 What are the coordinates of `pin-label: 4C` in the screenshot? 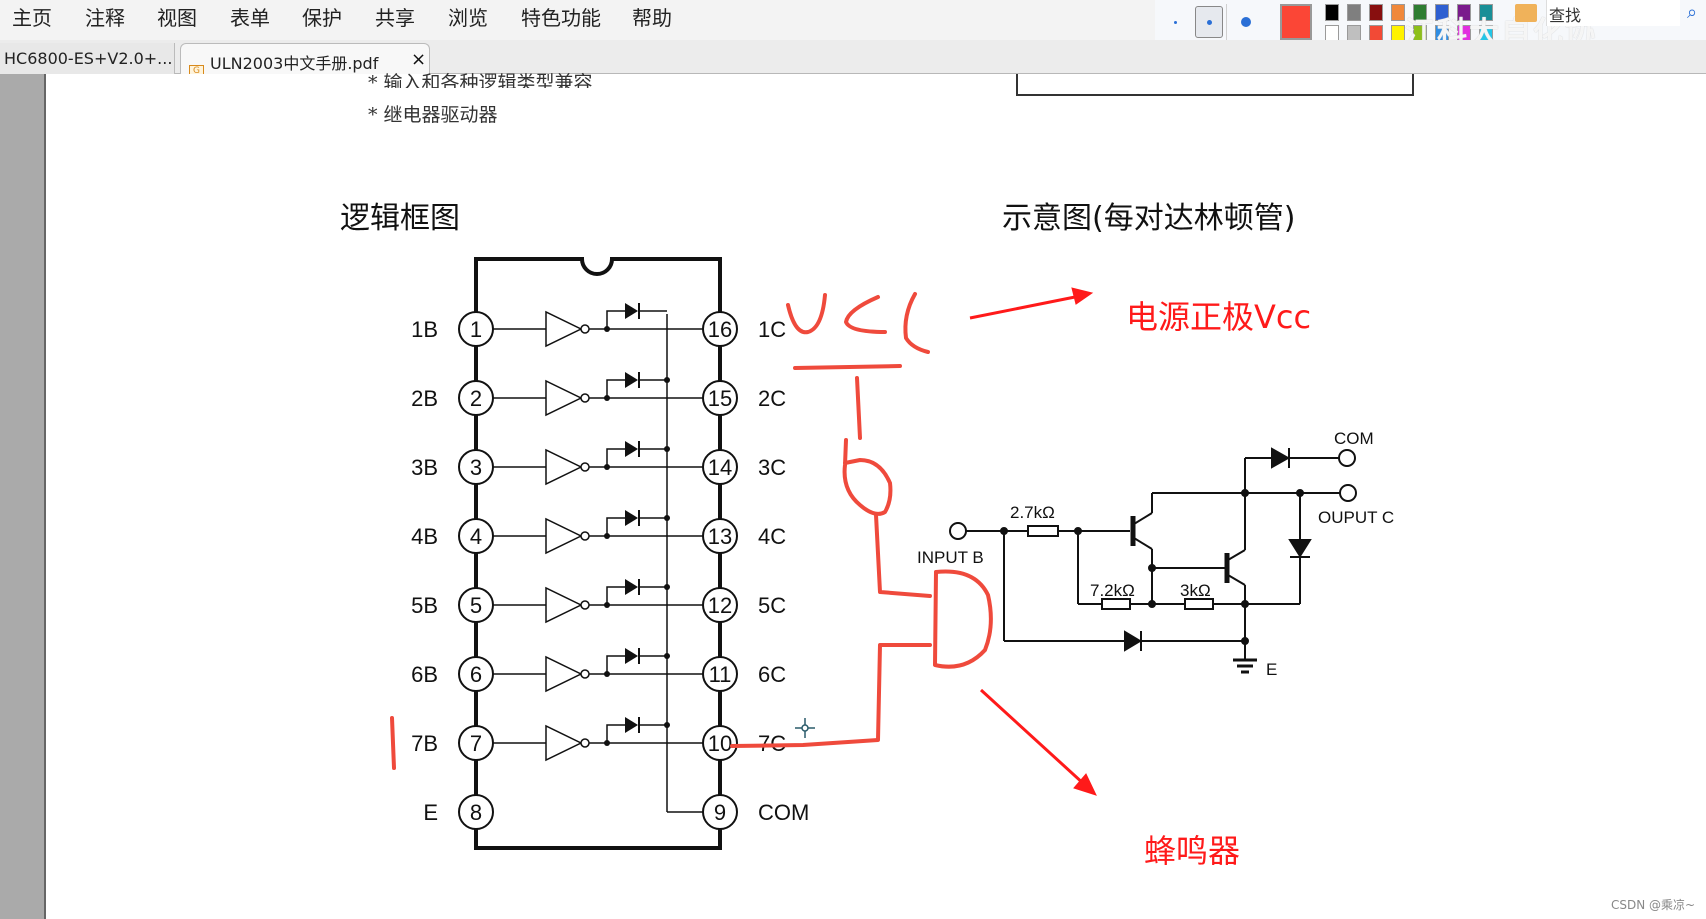 It's located at (772, 536).